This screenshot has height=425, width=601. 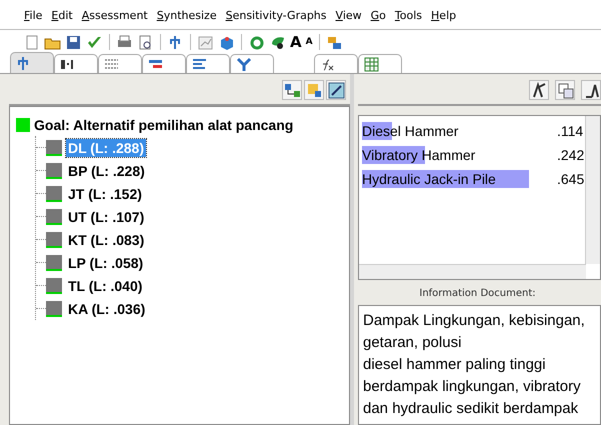 I want to click on network-icon, so click(x=292, y=90).